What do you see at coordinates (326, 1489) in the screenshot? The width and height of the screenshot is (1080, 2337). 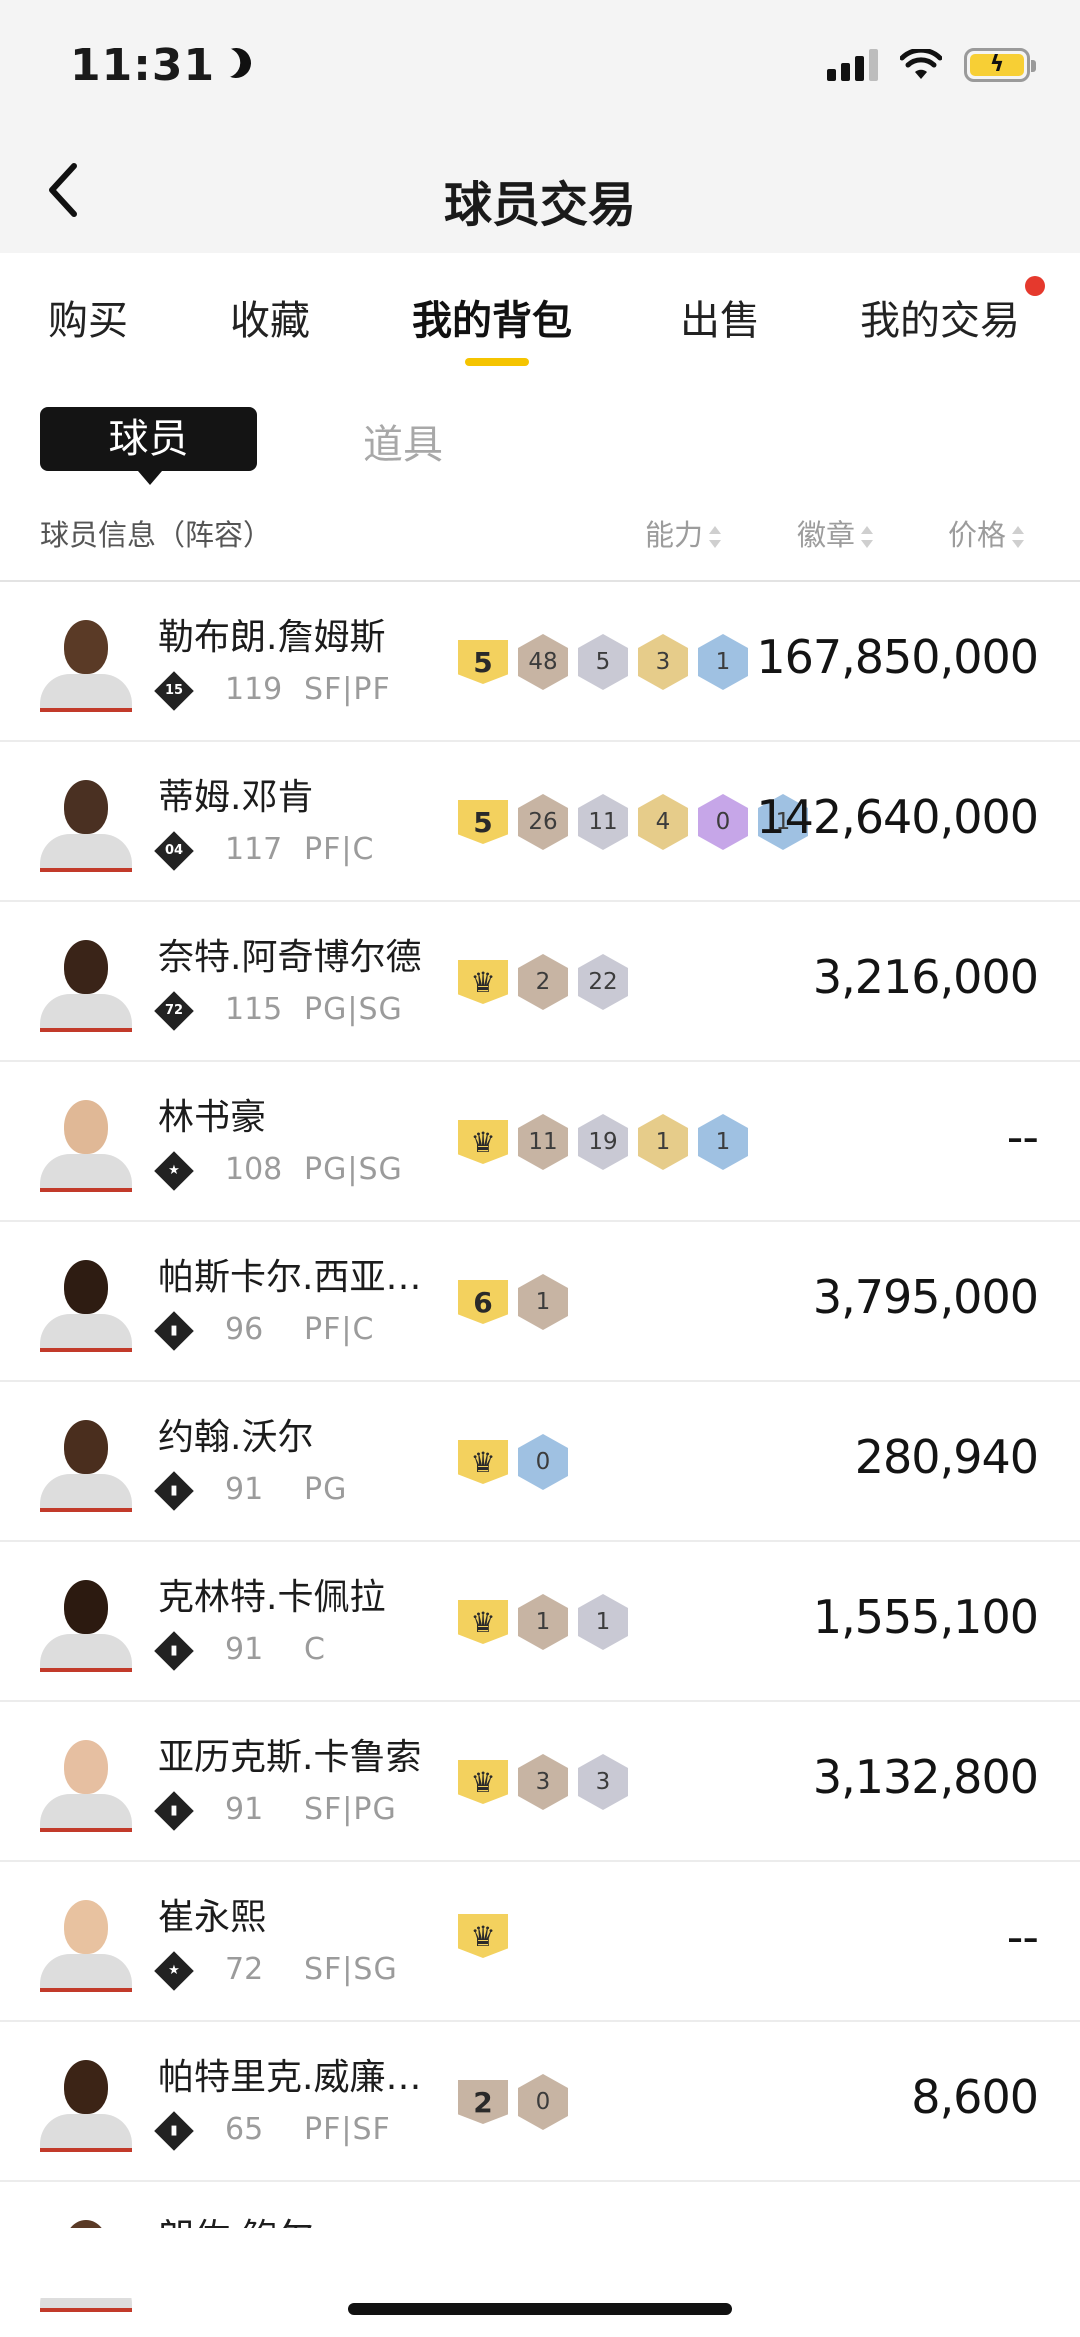 I see `player-position: PG` at bounding box center [326, 1489].